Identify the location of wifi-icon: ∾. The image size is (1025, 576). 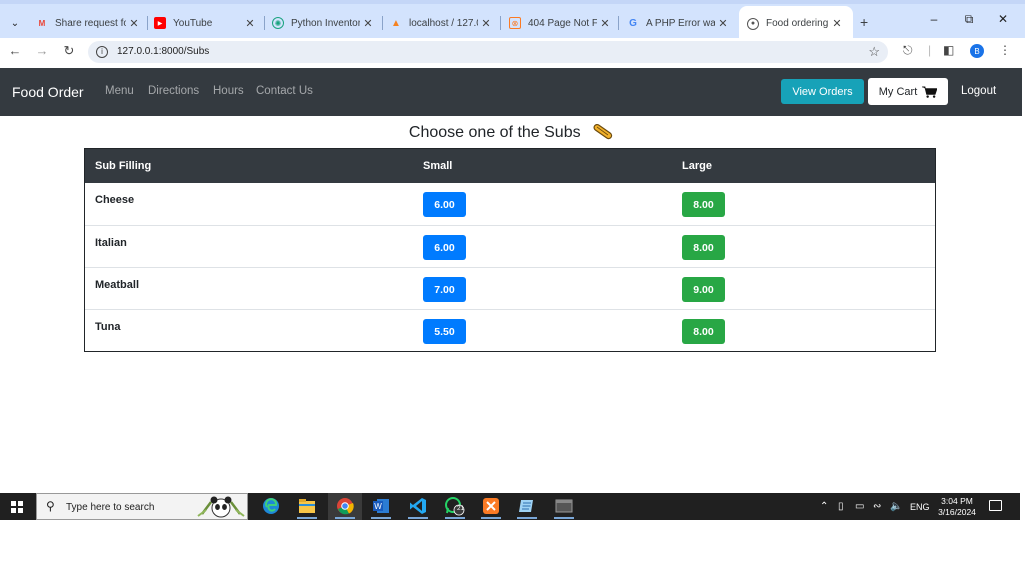
(877, 506).